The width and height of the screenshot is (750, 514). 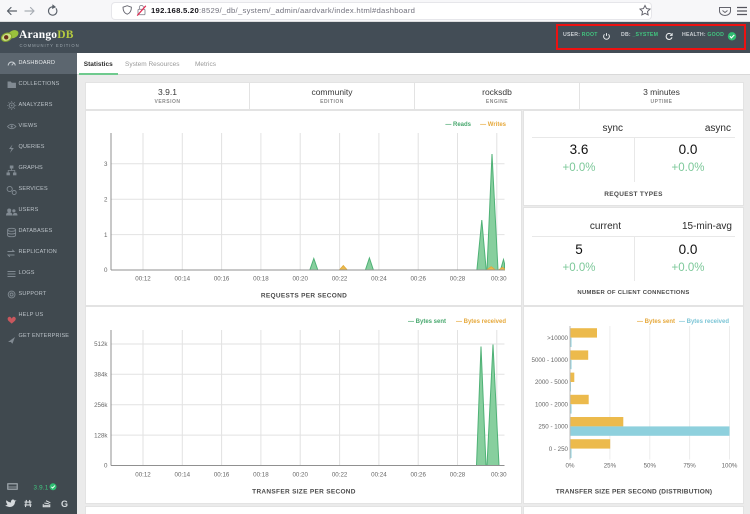 I want to click on svg-text: — Reads, so click(x=458, y=125).